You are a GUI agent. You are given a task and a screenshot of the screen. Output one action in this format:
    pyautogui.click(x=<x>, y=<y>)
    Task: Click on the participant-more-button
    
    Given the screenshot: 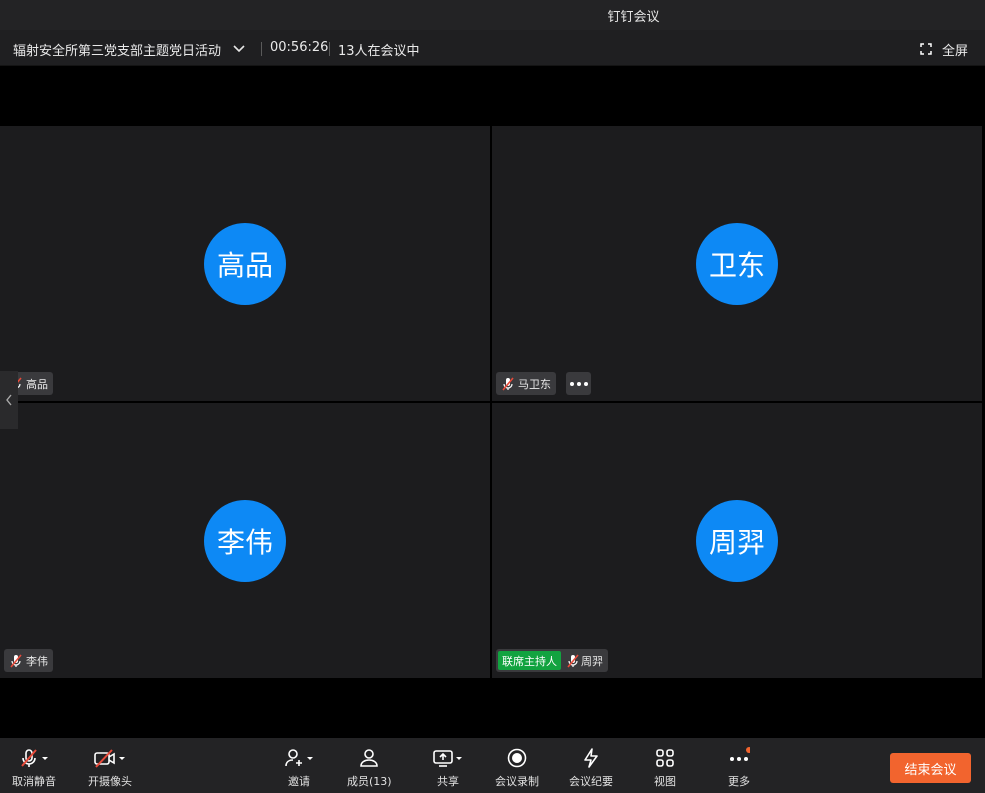 What is the action you would take?
    pyautogui.click(x=578, y=383)
    